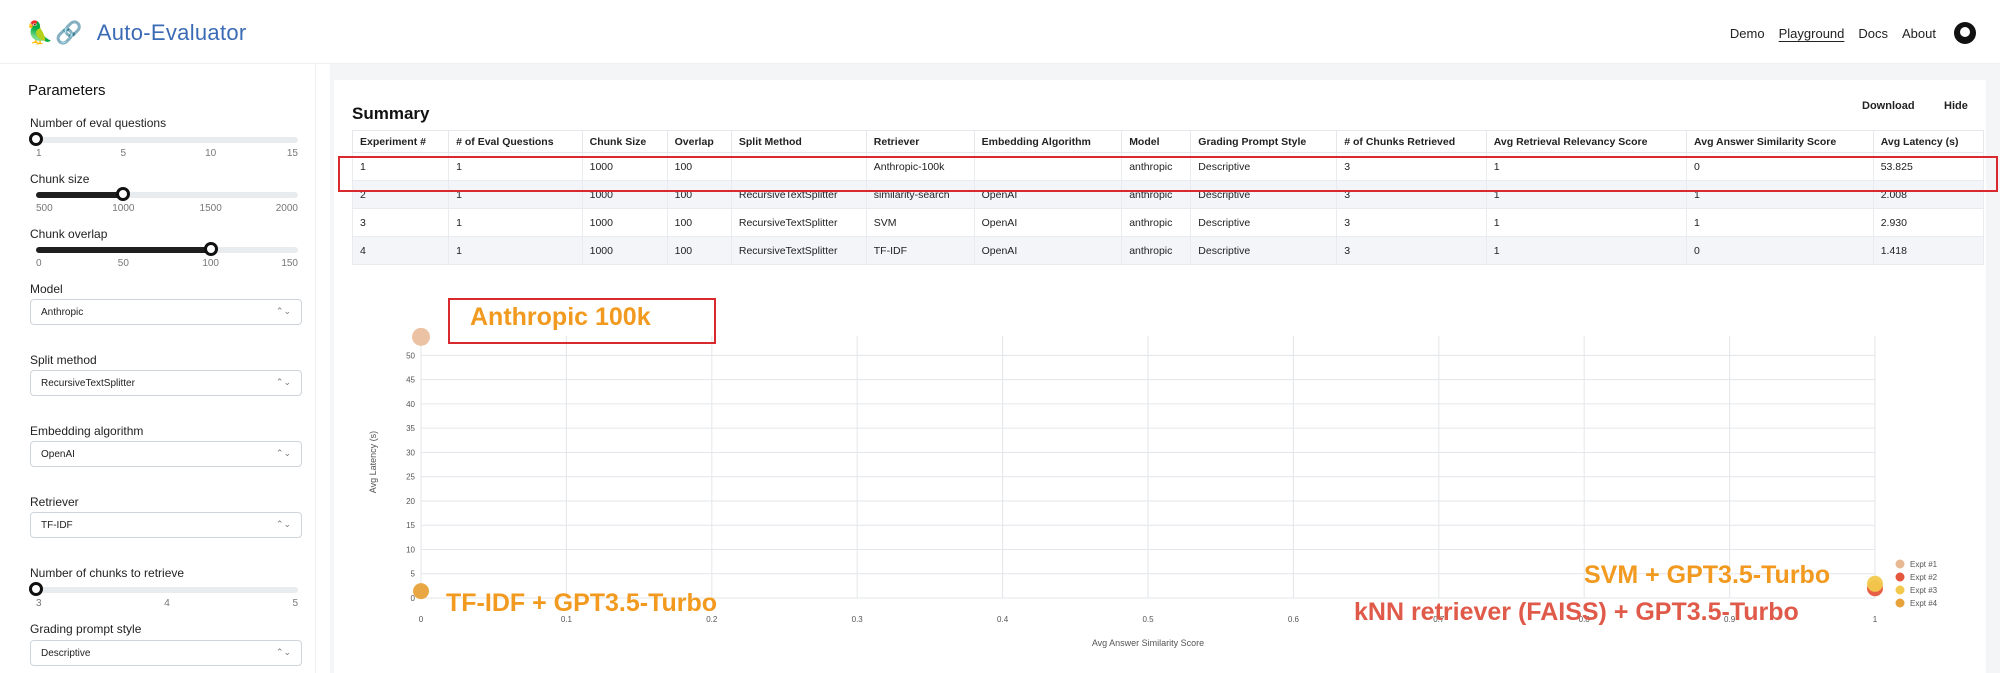  What do you see at coordinates (1812, 33) in the screenshot?
I see `nav-playground: Playground` at bounding box center [1812, 33].